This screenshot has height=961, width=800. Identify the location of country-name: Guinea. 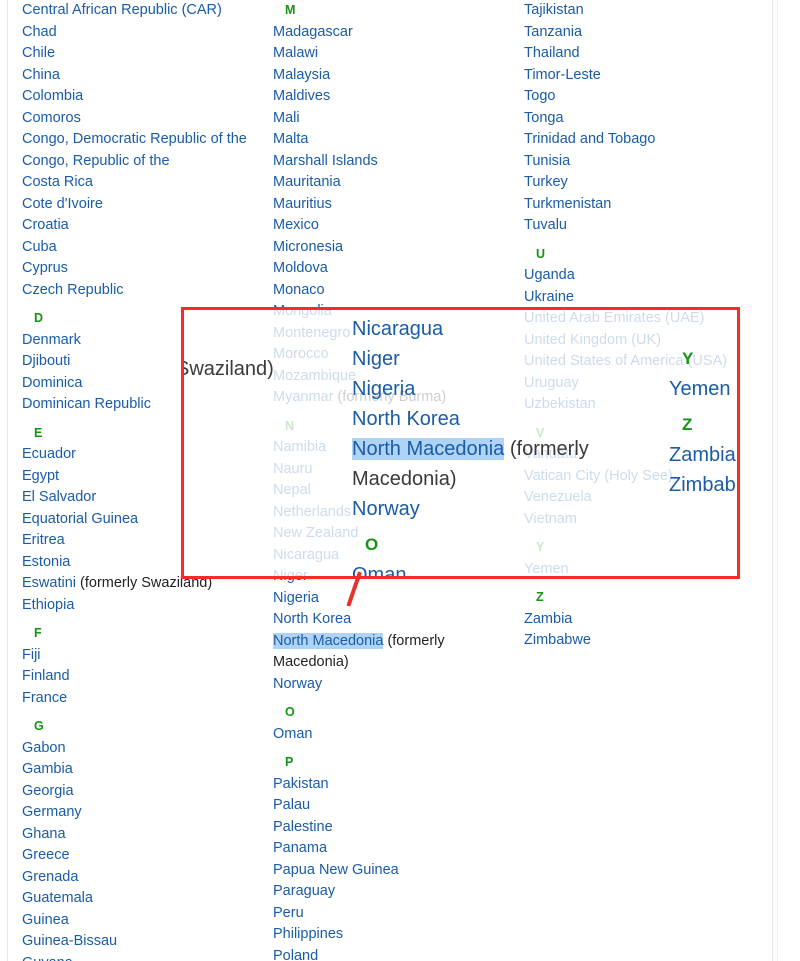
(45, 920).